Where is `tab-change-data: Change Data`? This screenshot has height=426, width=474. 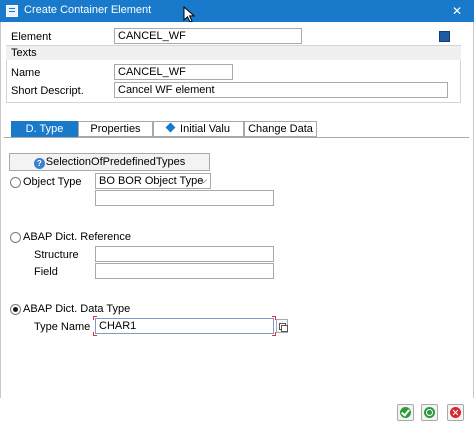
tab-change-data: Change Data is located at coordinates (280, 129).